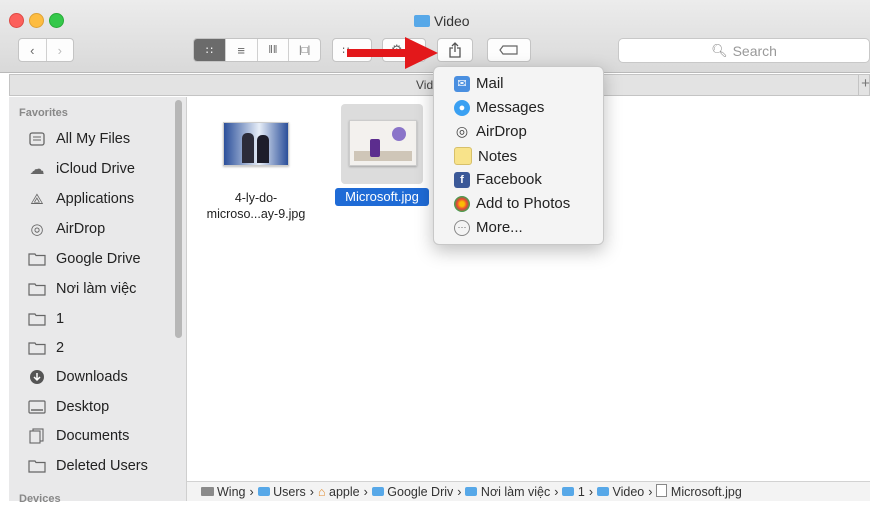 The width and height of the screenshot is (870, 505). Describe the element at coordinates (392, 53) in the screenshot. I see `red-arrow-annotation` at that location.